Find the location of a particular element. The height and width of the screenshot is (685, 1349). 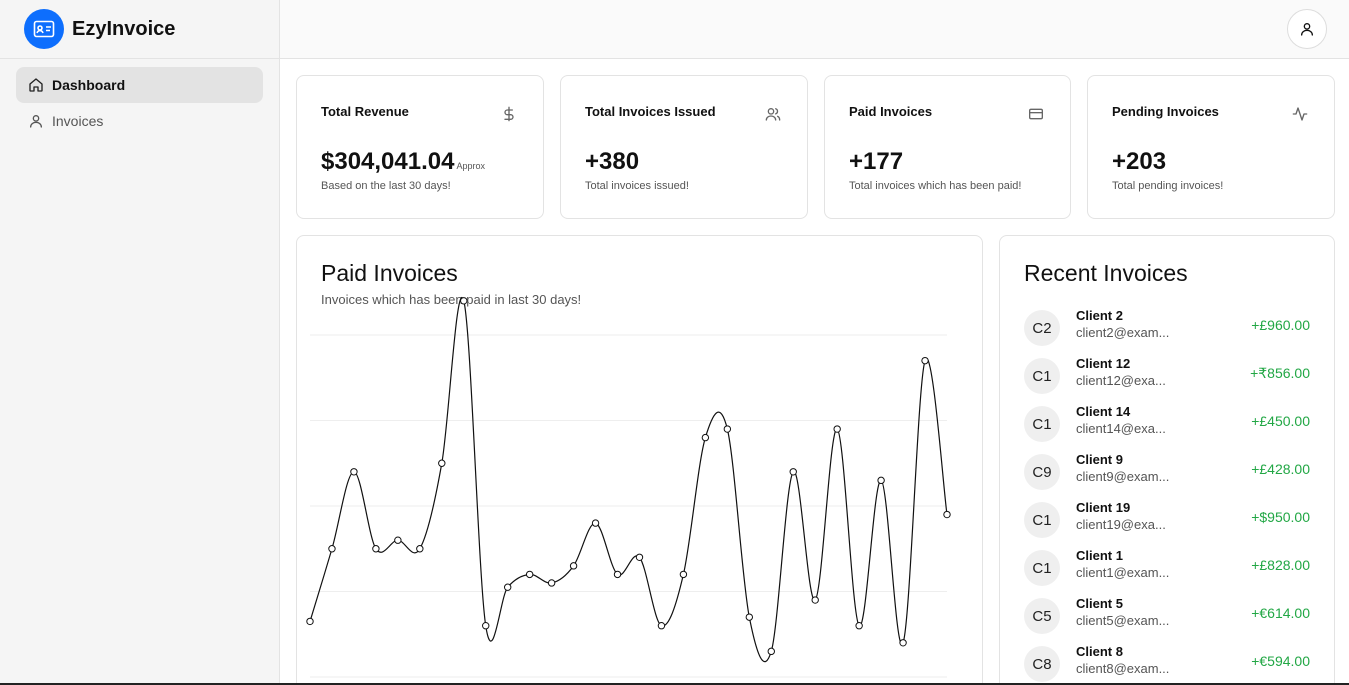

contact-card-icon is located at coordinates (44, 29).